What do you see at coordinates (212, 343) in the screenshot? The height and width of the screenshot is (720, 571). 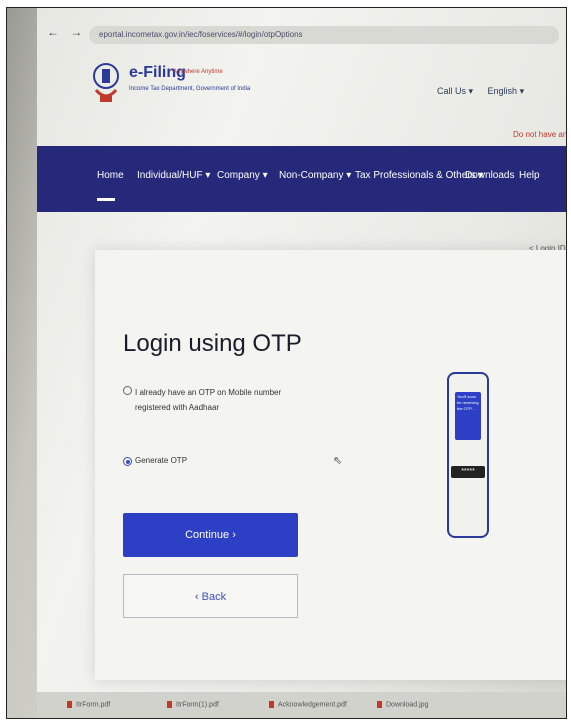 I see `page-title: Login using OTP` at bounding box center [212, 343].